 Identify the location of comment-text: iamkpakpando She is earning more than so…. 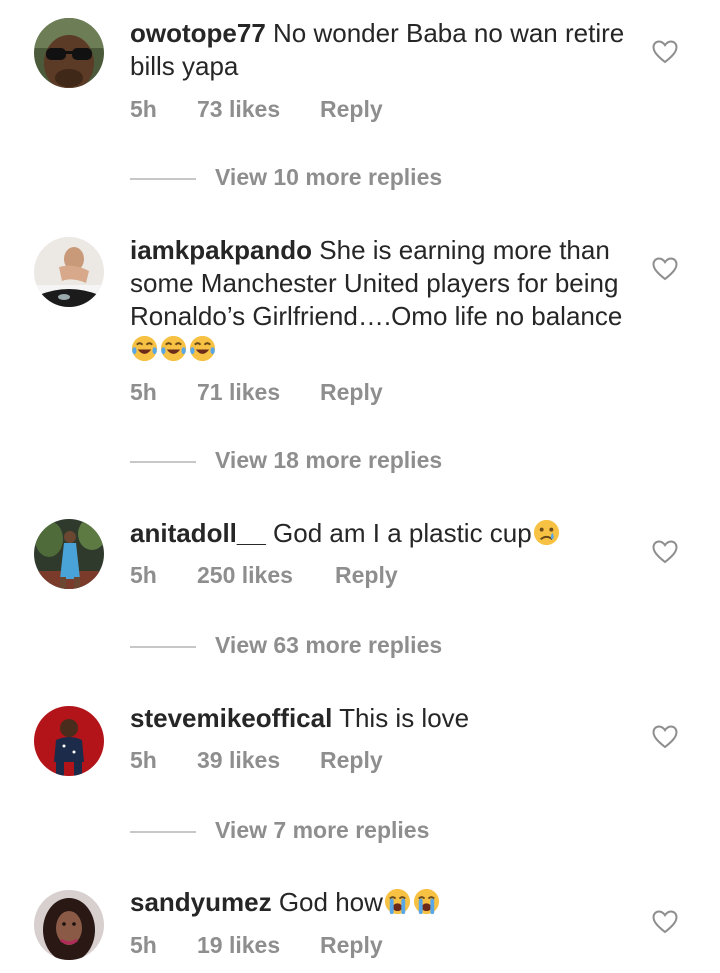
(382, 300).